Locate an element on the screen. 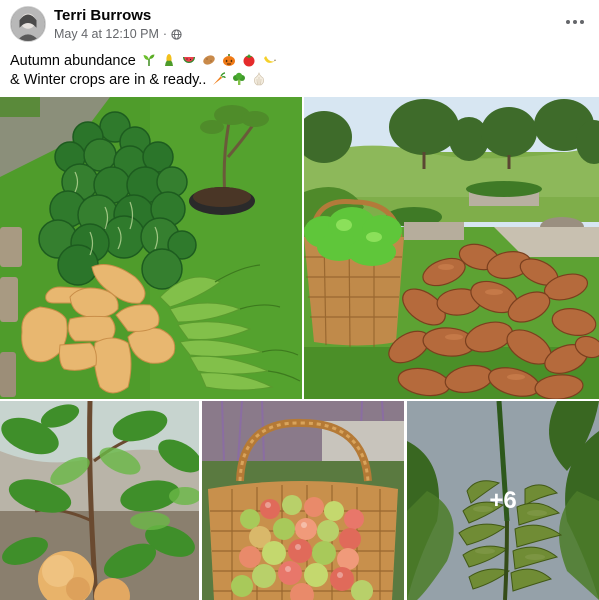  post-meta: May 4 at 12:10 PM · is located at coordinates (118, 34).